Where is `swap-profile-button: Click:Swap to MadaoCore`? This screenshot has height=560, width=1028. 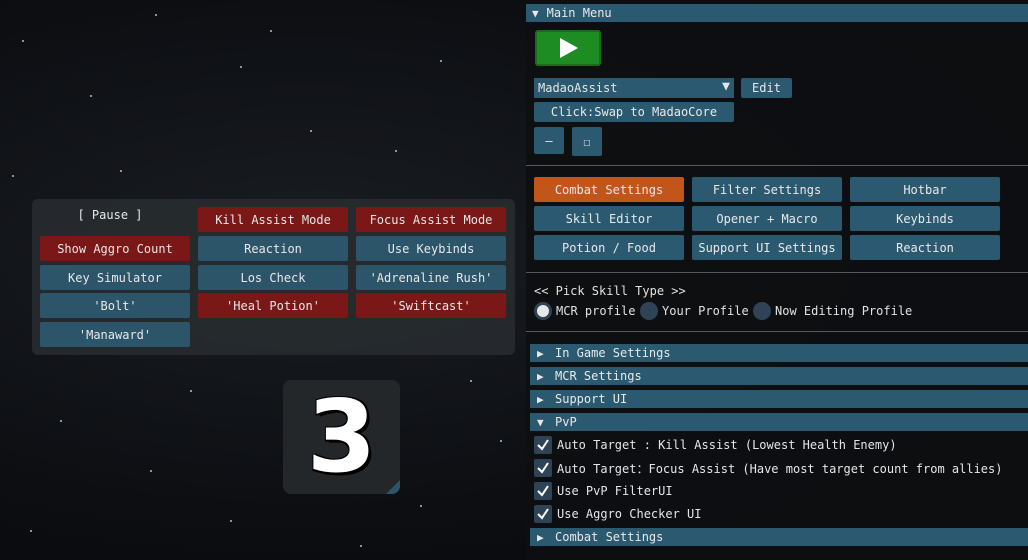 swap-profile-button: Click:Swap to MadaoCore is located at coordinates (634, 112).